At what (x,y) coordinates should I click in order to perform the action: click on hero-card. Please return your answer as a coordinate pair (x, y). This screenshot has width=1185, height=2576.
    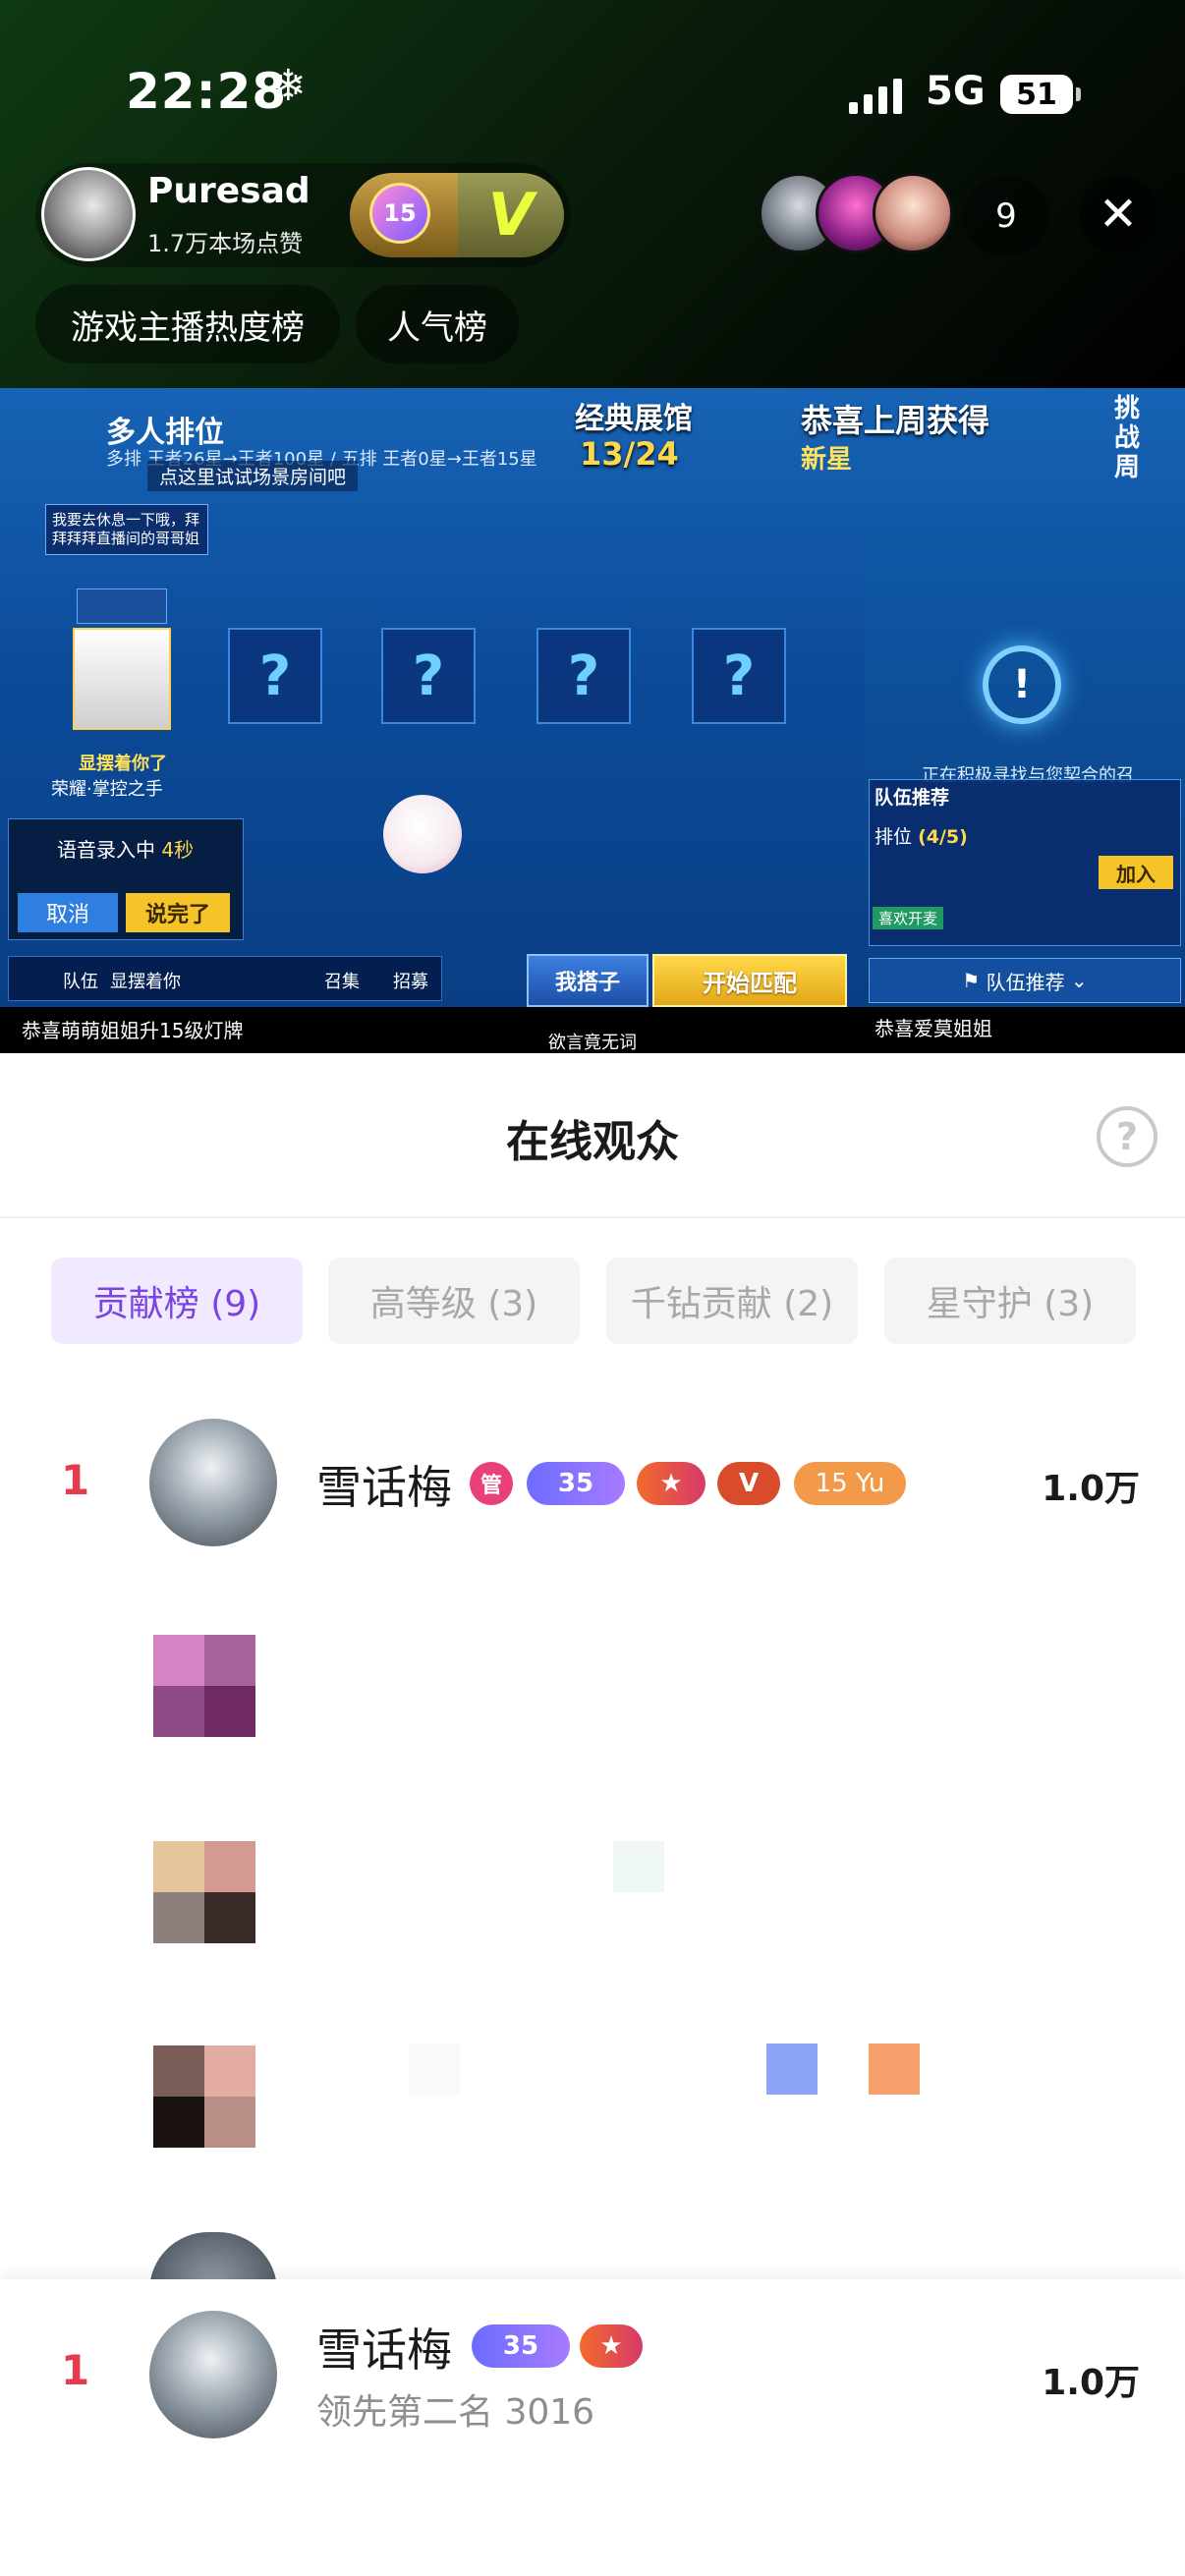
    Looking at the image, I should click on (122, 679).